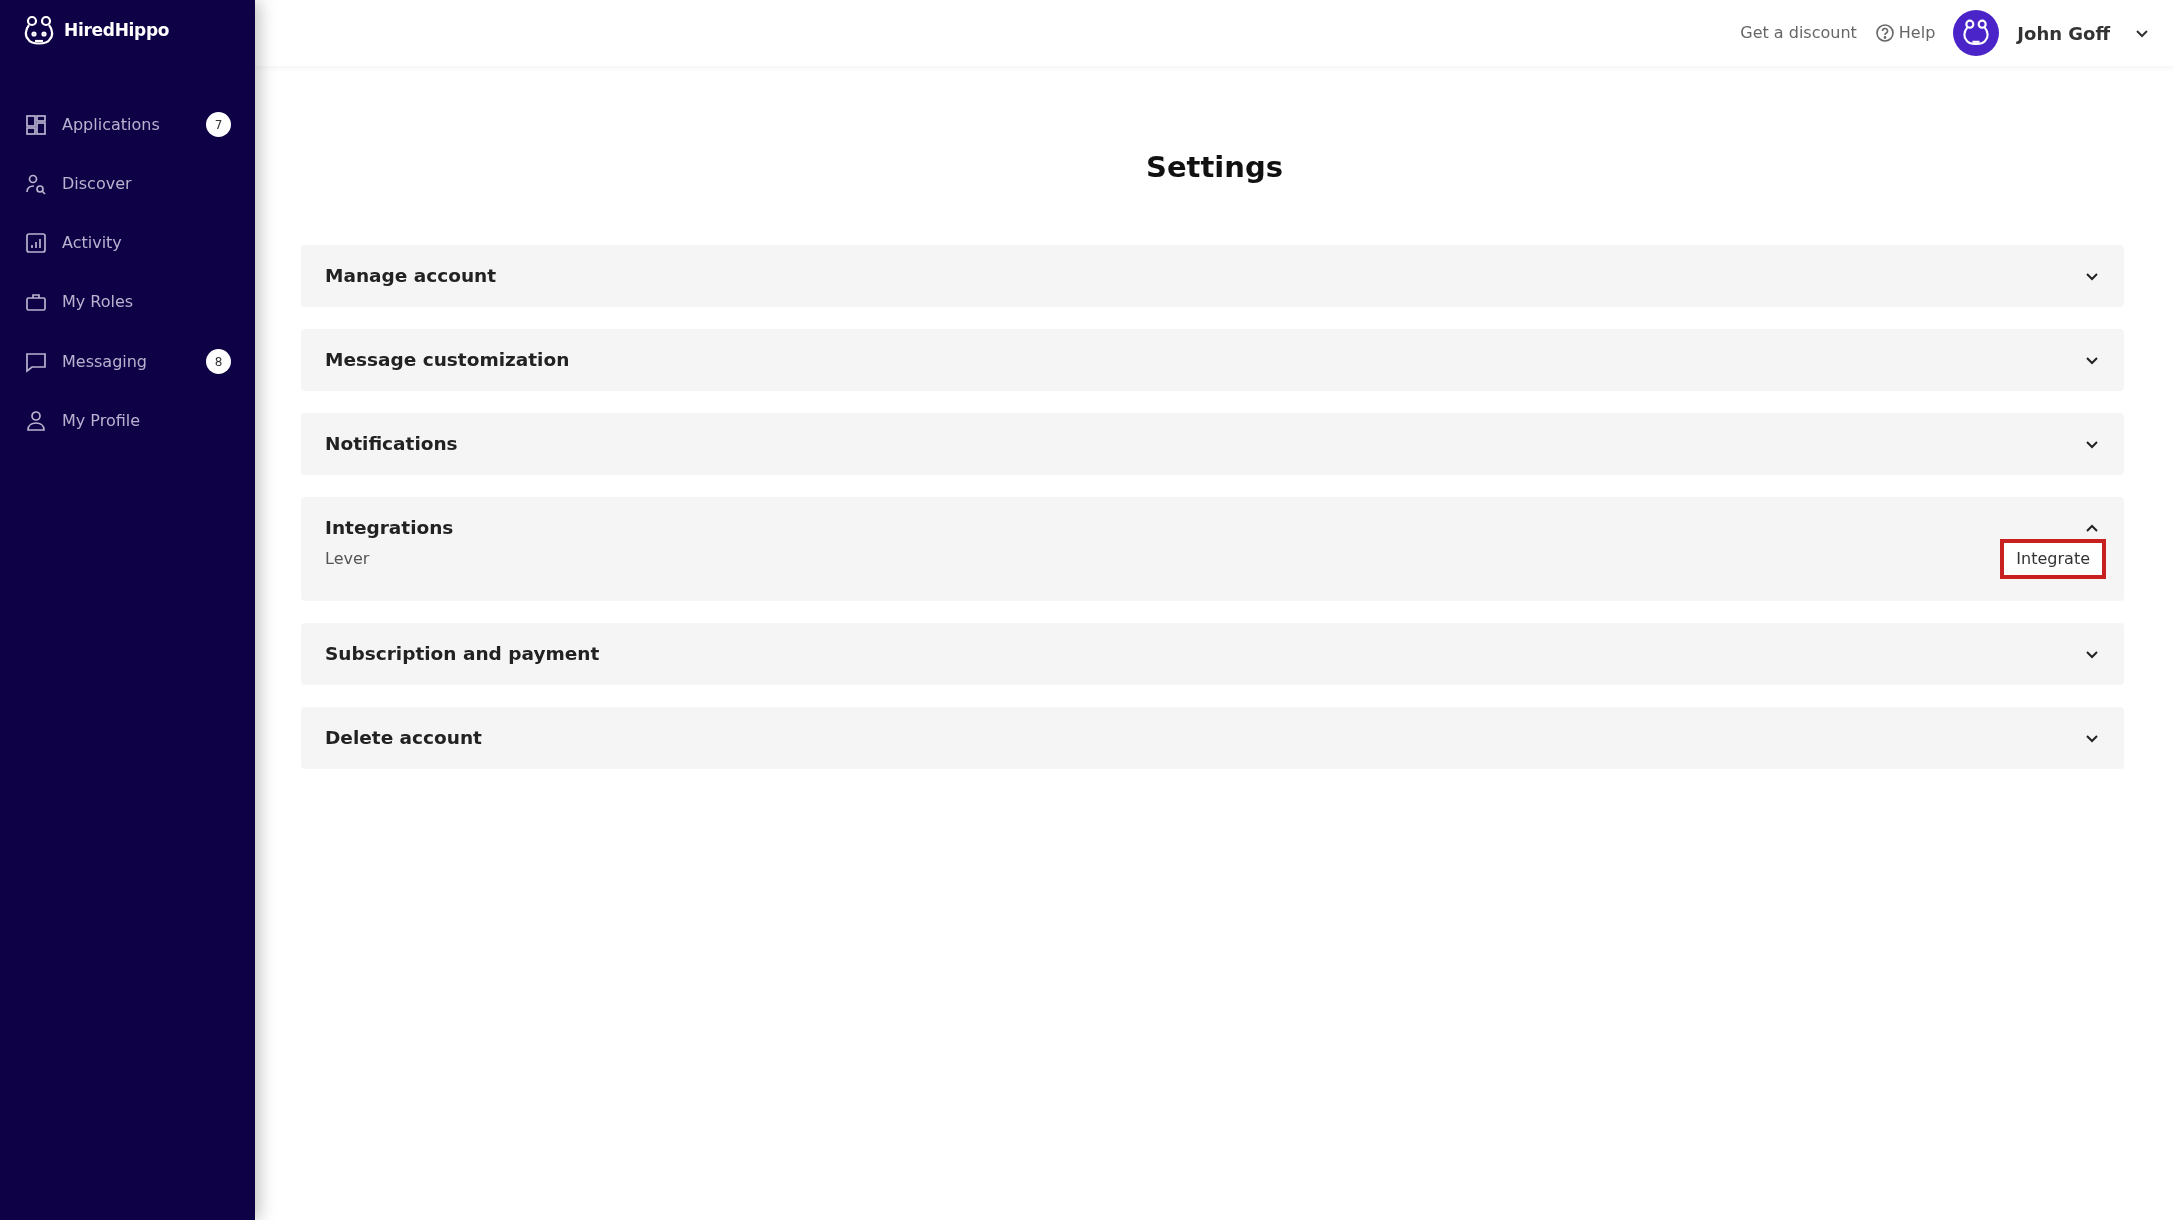 Image resolution: width=2174 pixels, height=1220 pixels. What do you see at coordinates (1212, 737) in the screenshot?
I see `section-header: Delete account` at bounding box center [1212, 737].